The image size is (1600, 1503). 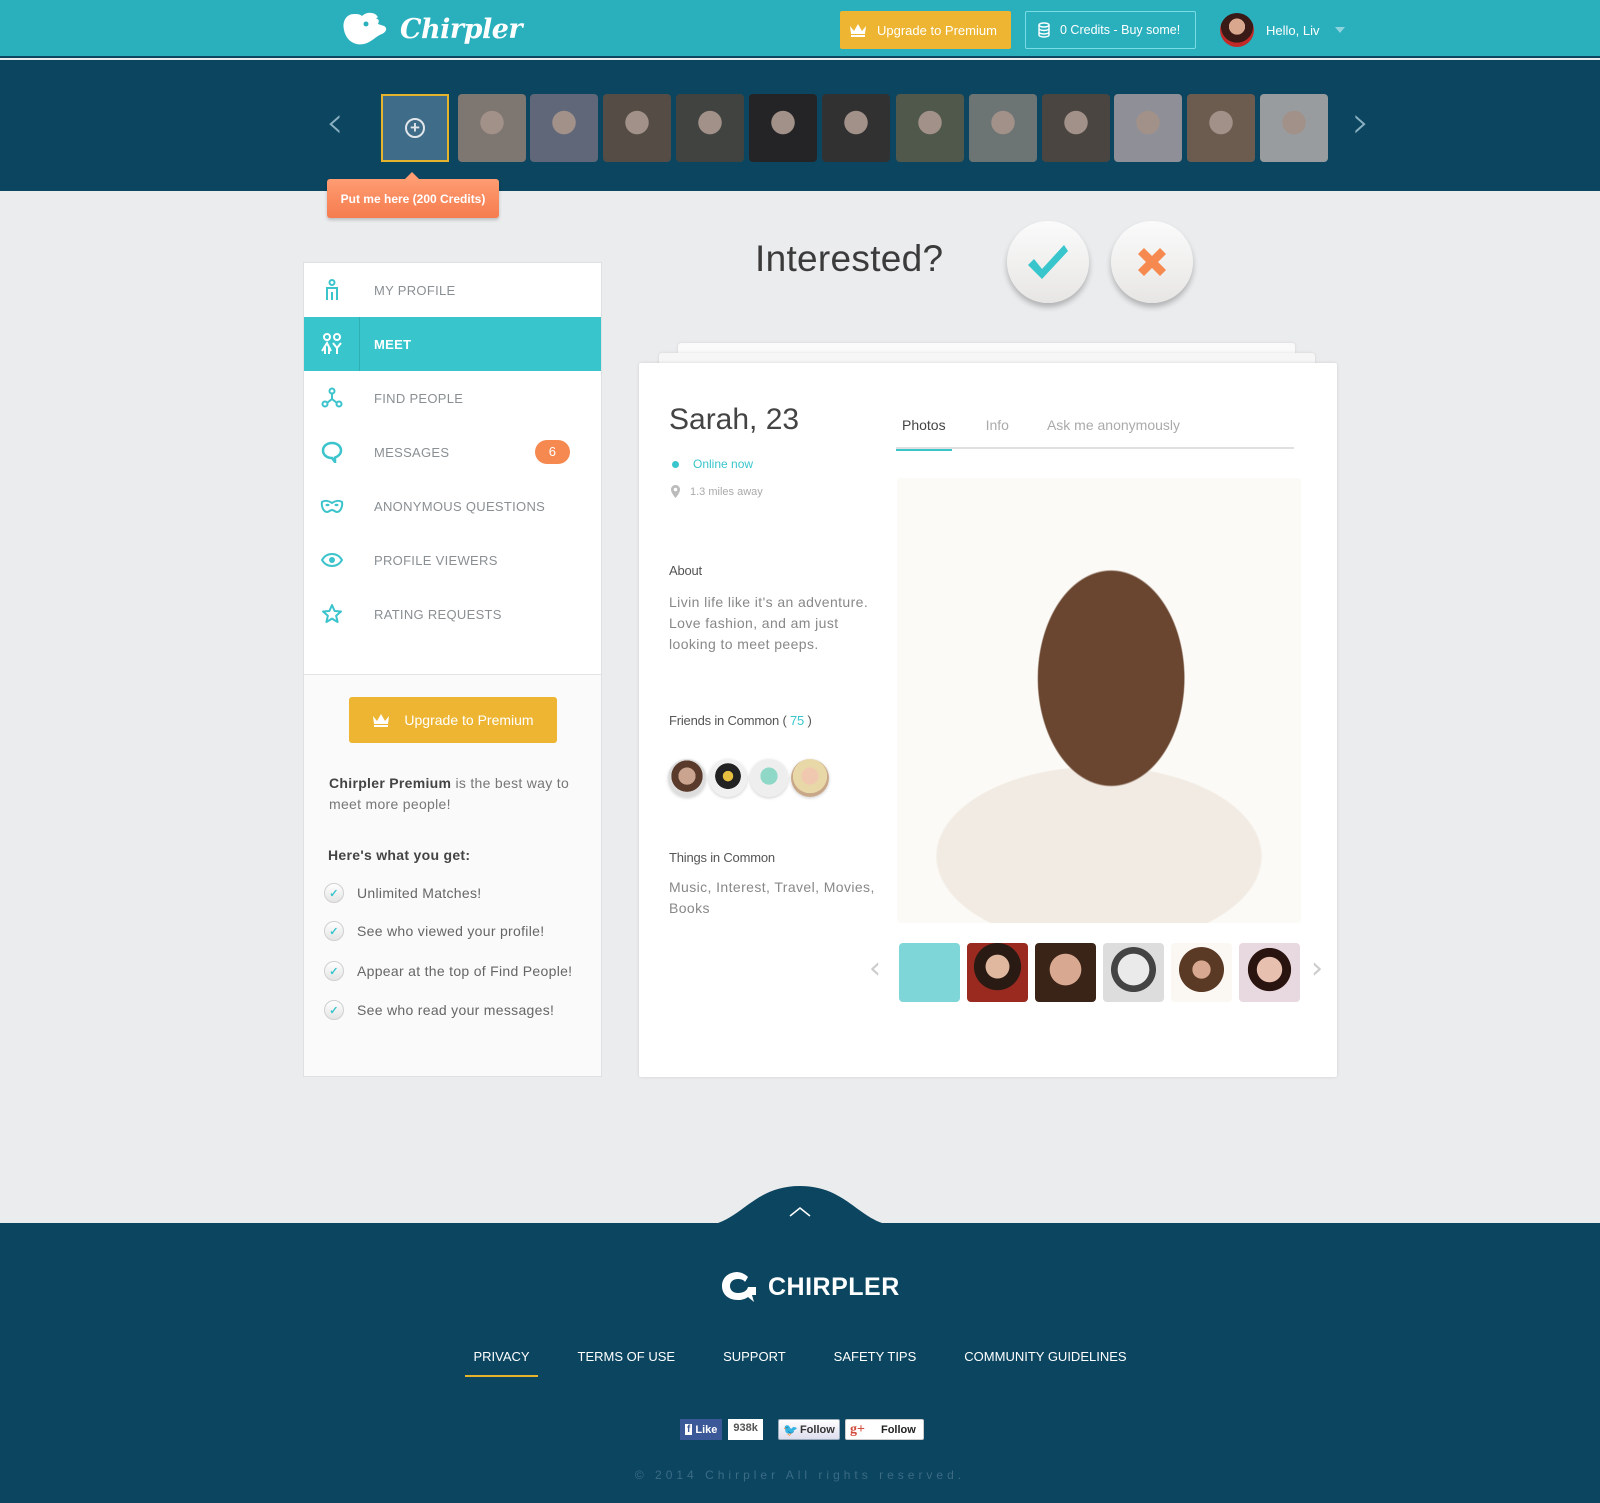 I want to click on google-plus-follow-label: Follow, so click(x=898, y=1429).